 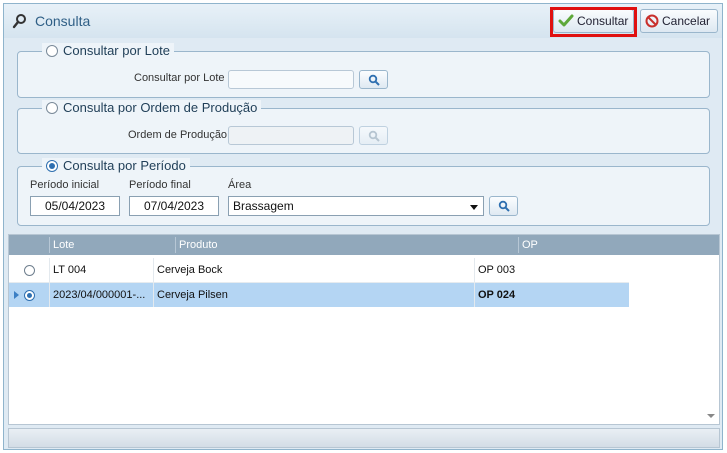 I want to click on periodo-legend-label: Consulta por Período, so click(x=124, y=165).